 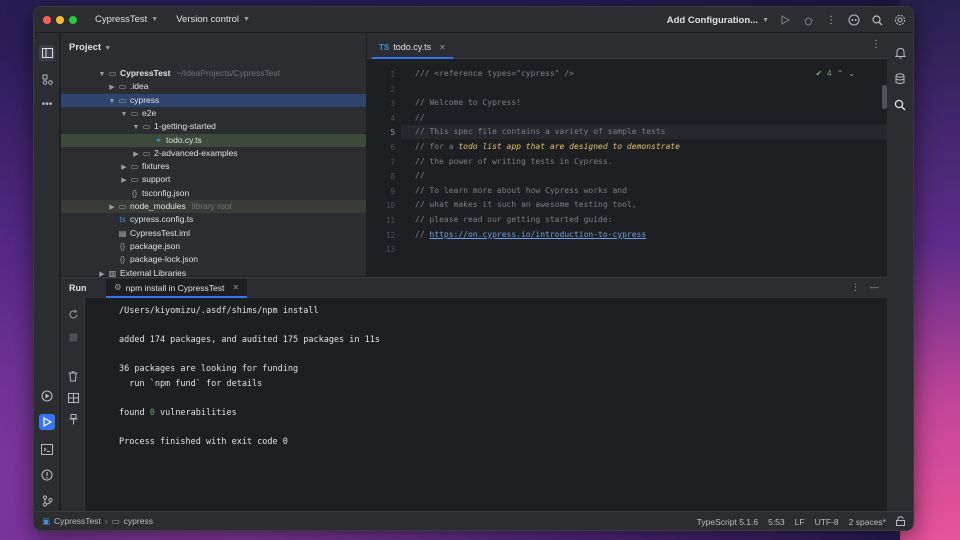 I want to click on inspect-search-icon, so click(x=900, y=105).